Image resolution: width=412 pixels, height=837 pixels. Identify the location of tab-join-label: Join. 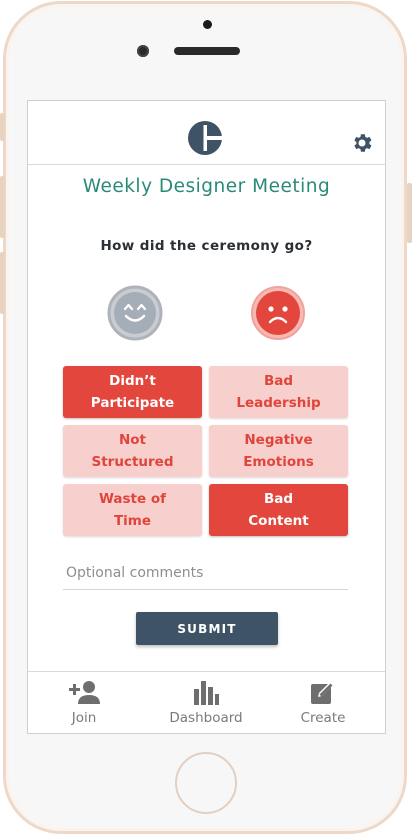
(84, 718).